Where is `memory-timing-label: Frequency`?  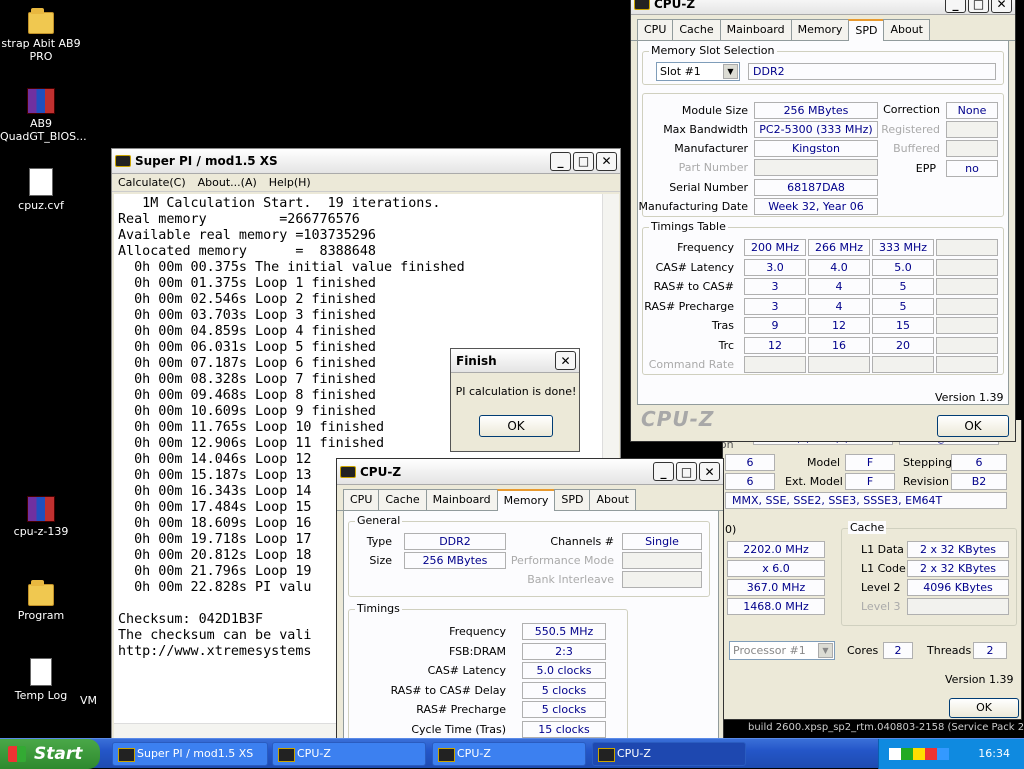 memory-timing-label: Frequency is located at coordinates (477, 631).